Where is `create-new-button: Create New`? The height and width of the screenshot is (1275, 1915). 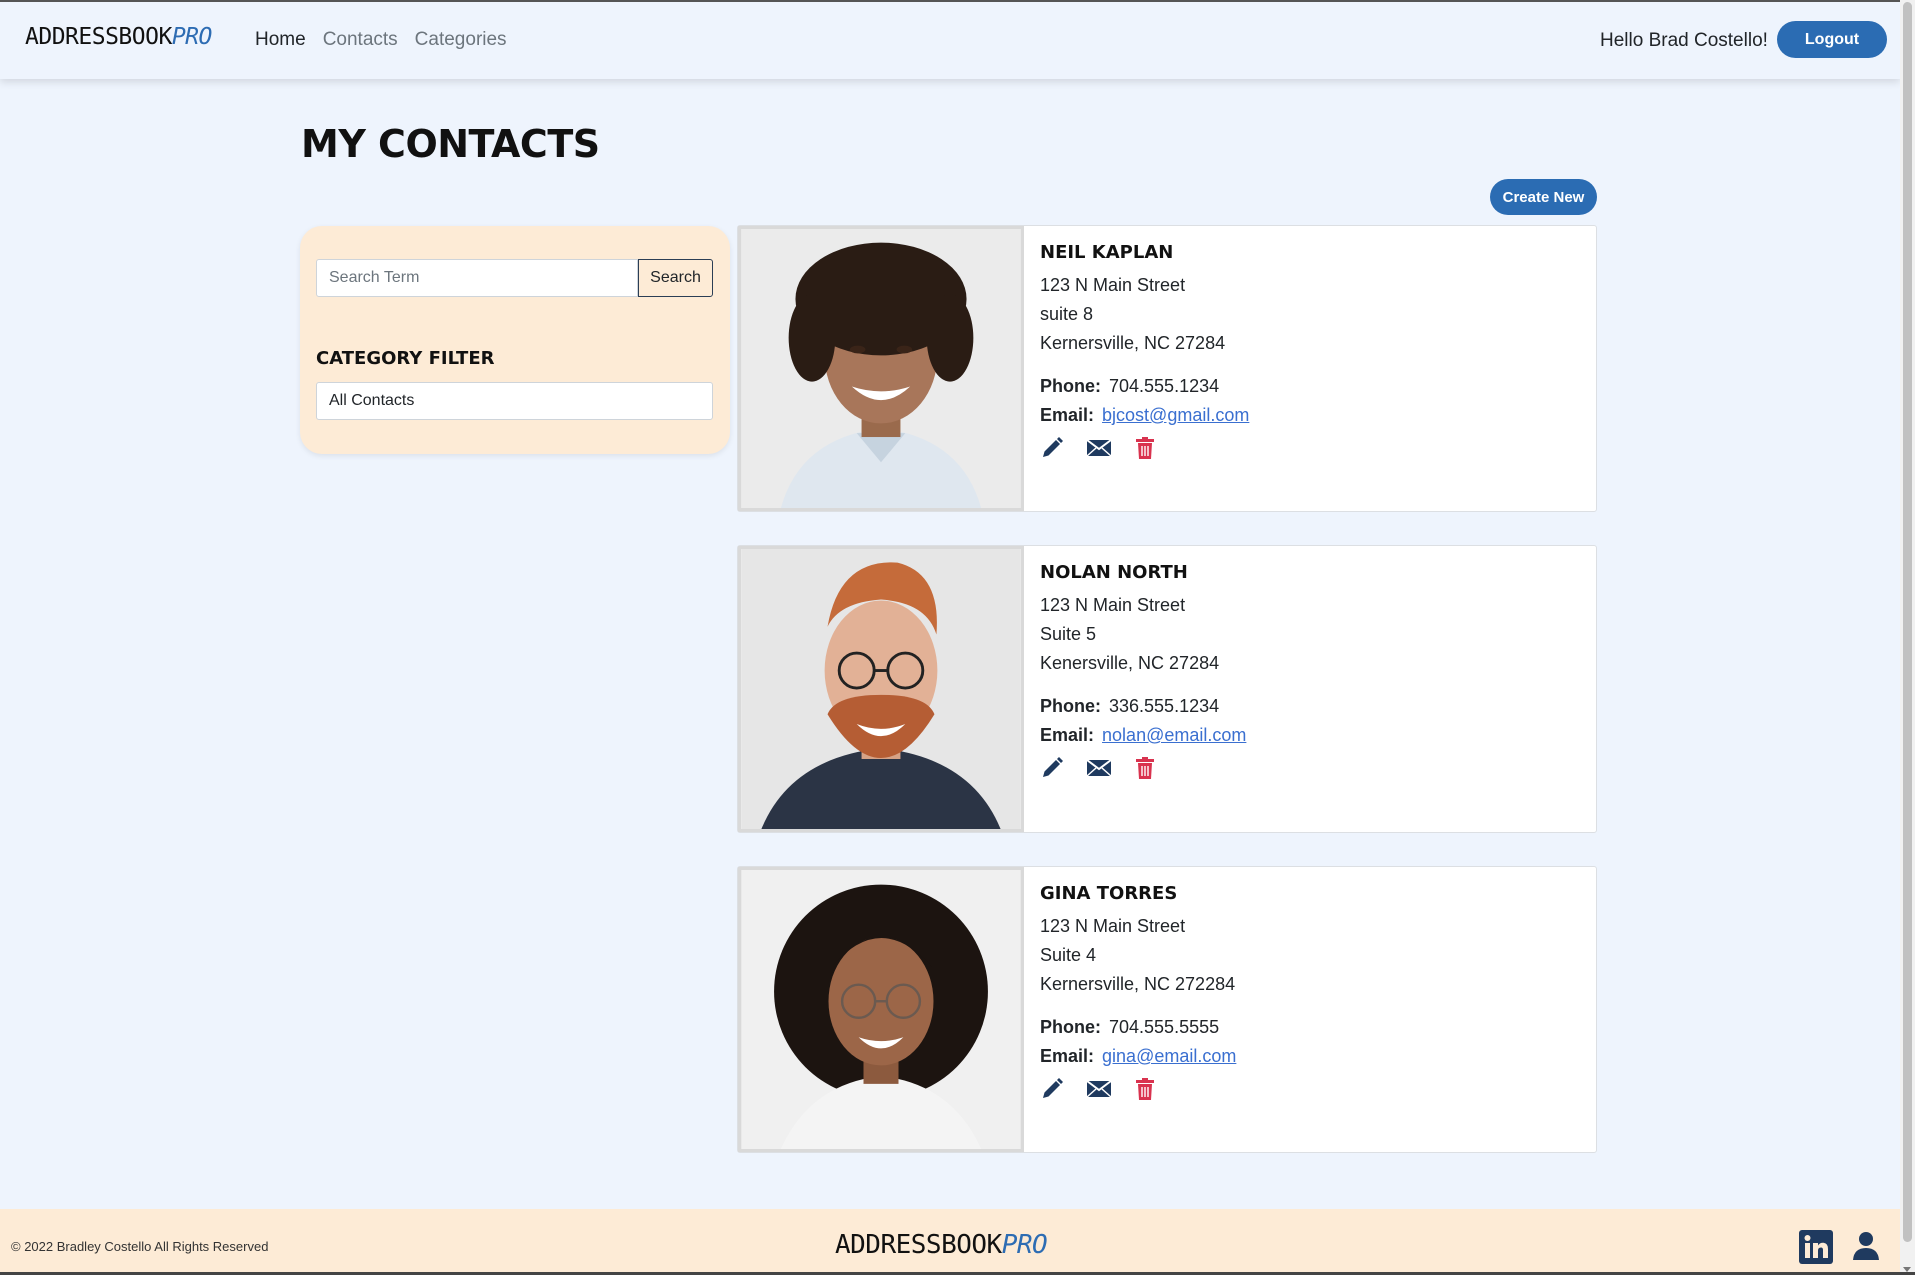 create-new-button: Create New is located at coordinates (1543, 197).